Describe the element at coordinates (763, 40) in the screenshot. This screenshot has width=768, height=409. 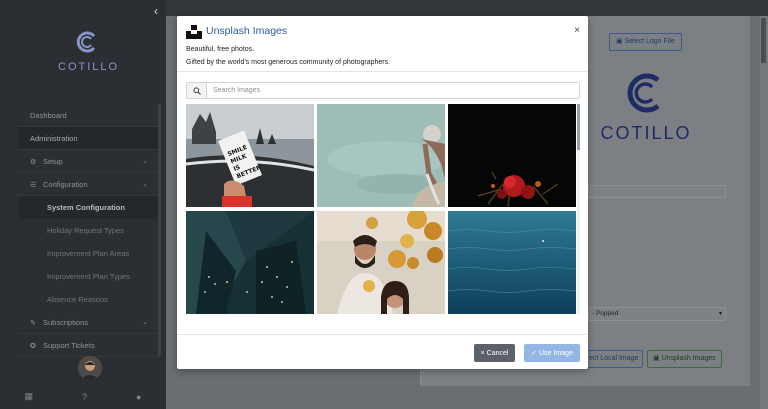
I see `page-scrollbar-thumb` at that location.